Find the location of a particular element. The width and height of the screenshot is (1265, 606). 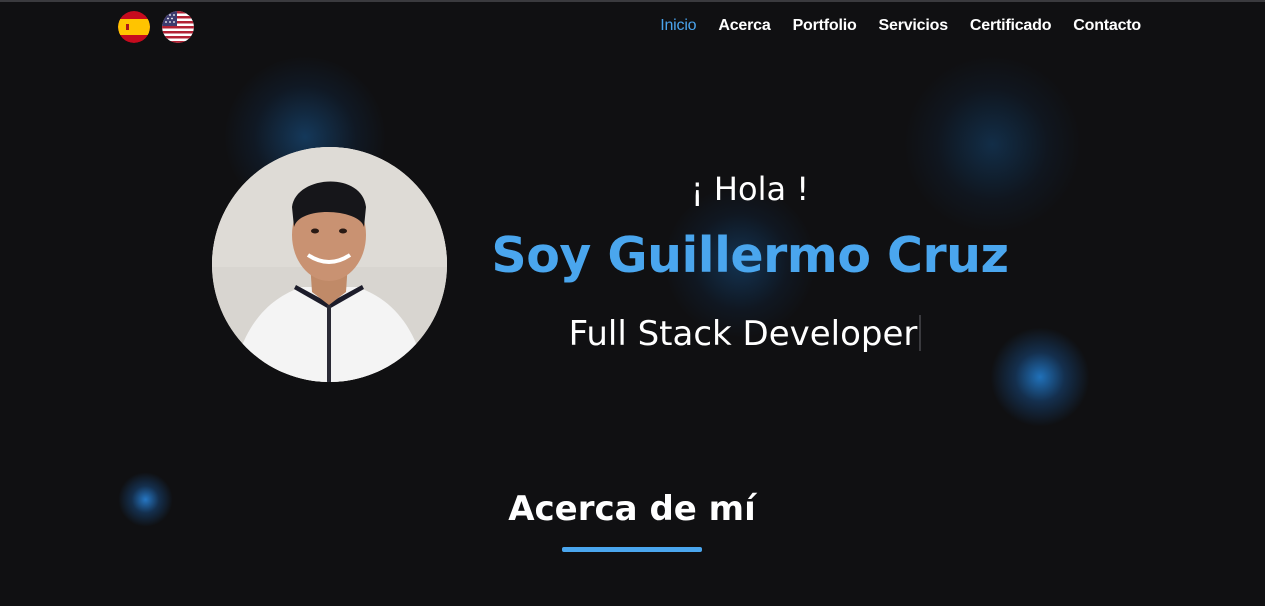

about-section-title: Acerca de mí is located at coordinates (632, 509).